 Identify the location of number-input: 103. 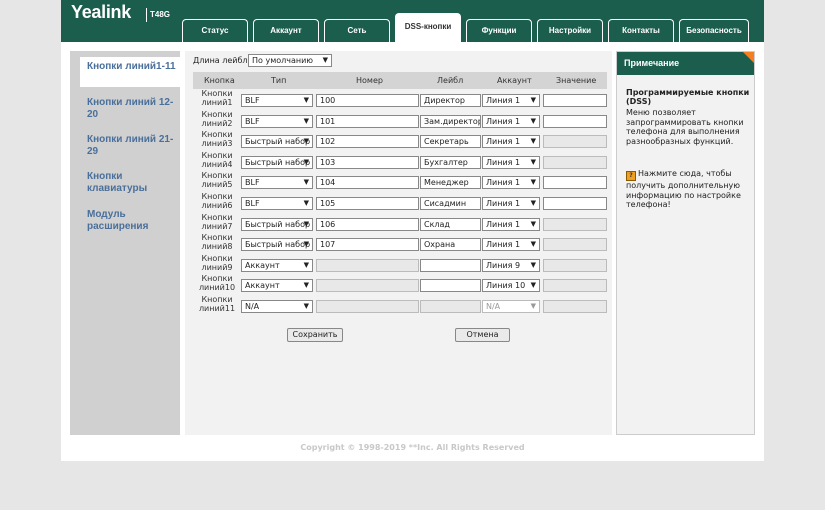
(367, 162).